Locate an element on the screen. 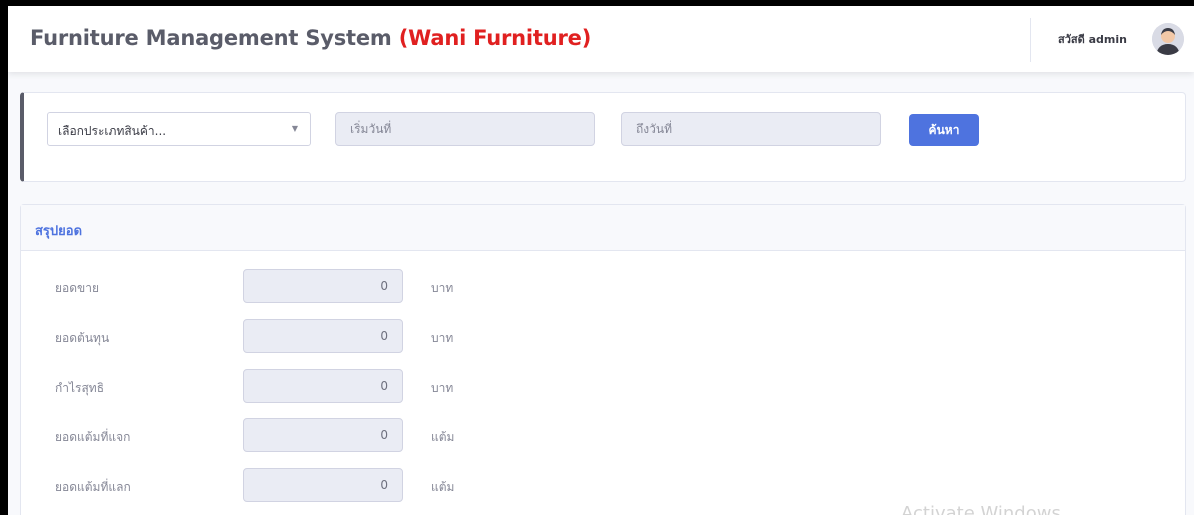  row-label: ยอดแต้มที่แจก is located at coordinates (93, 437).